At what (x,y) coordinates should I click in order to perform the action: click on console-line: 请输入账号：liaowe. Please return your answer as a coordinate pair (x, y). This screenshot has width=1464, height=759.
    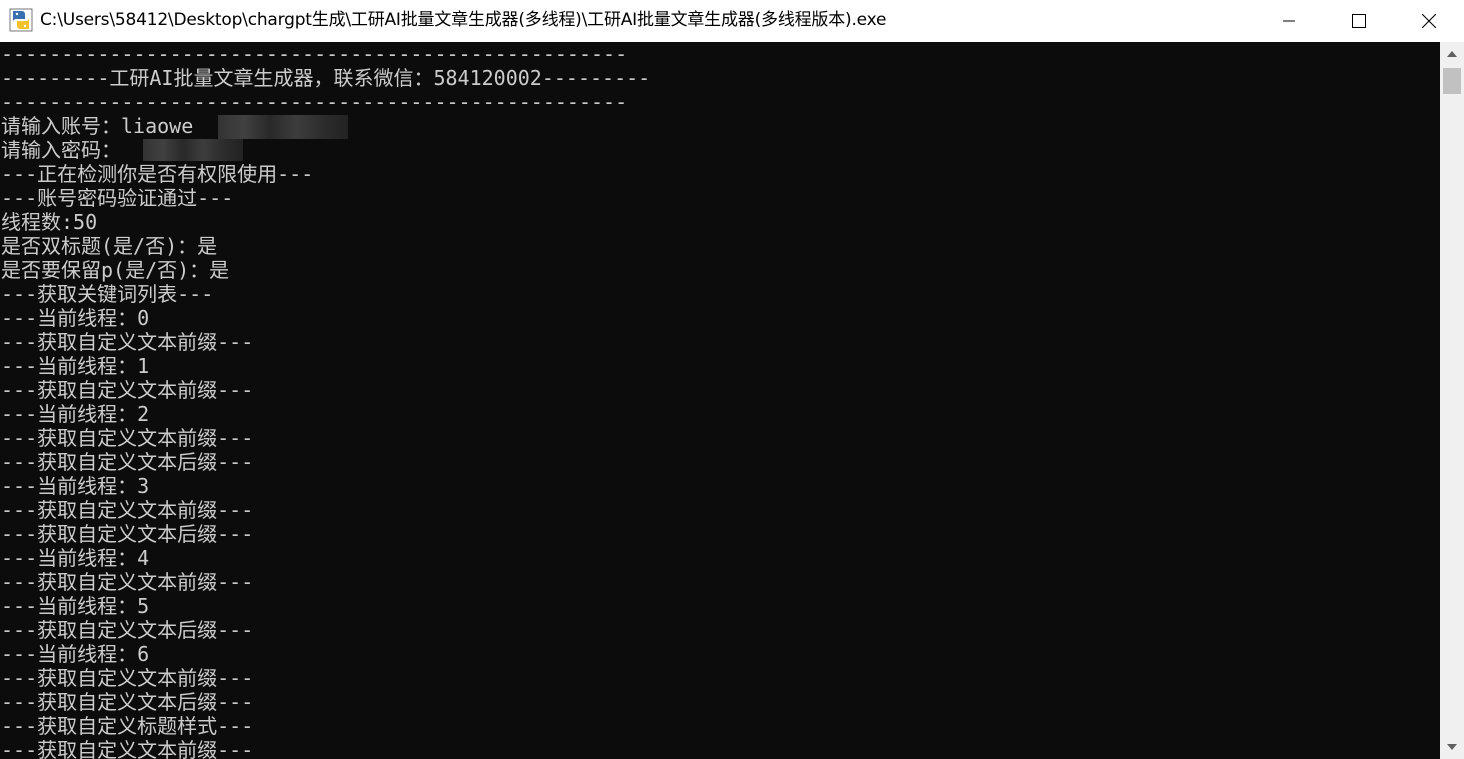
    Looking at the image, I should click on (97, 126).